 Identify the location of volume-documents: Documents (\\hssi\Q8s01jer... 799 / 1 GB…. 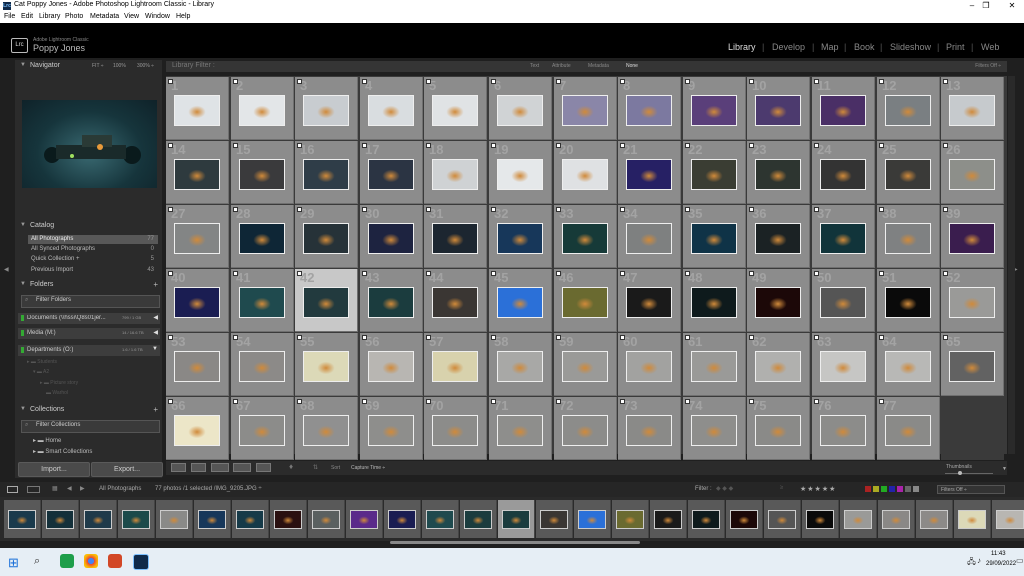
(89, 318).